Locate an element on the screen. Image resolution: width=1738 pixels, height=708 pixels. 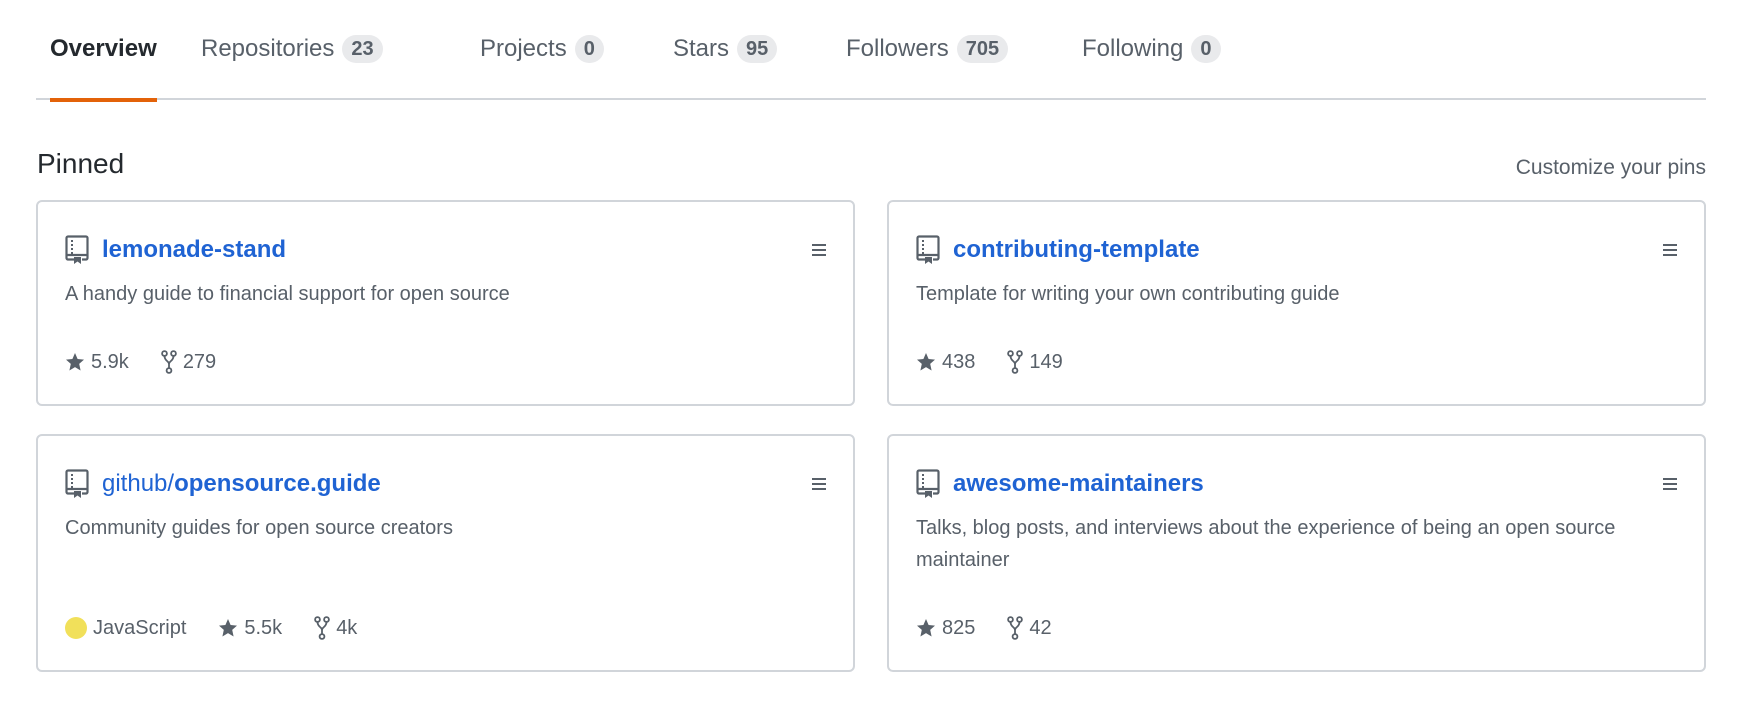
stargazers-link: 5.9k is located at coordinates (97, 362).